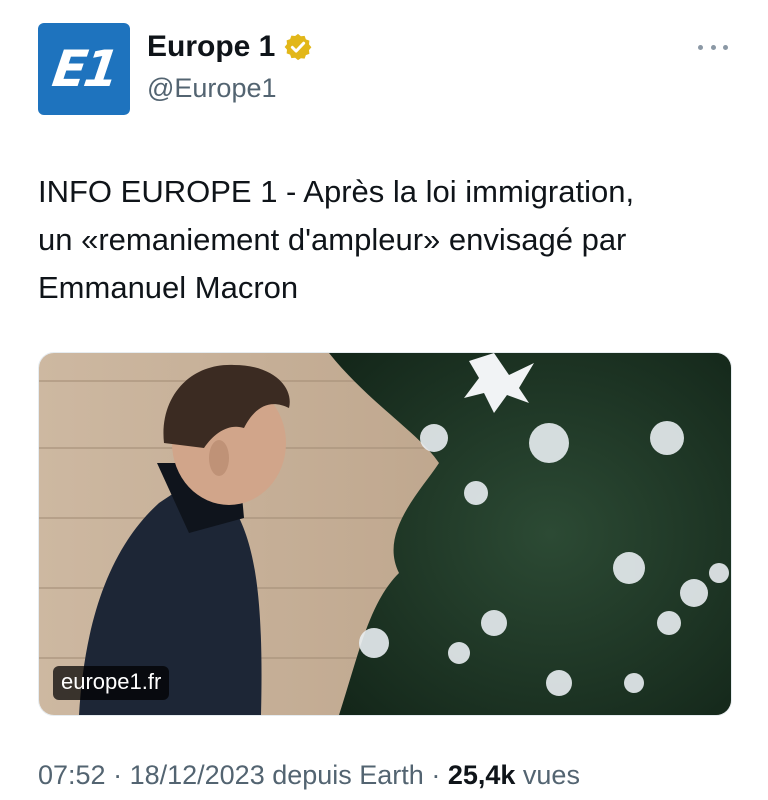 This screenshot has height=800, width=768. What do you see at coordinates (72, 775) in the screenshot?
I see `tweet-time: 07:52` at bounding box center [72, 775].